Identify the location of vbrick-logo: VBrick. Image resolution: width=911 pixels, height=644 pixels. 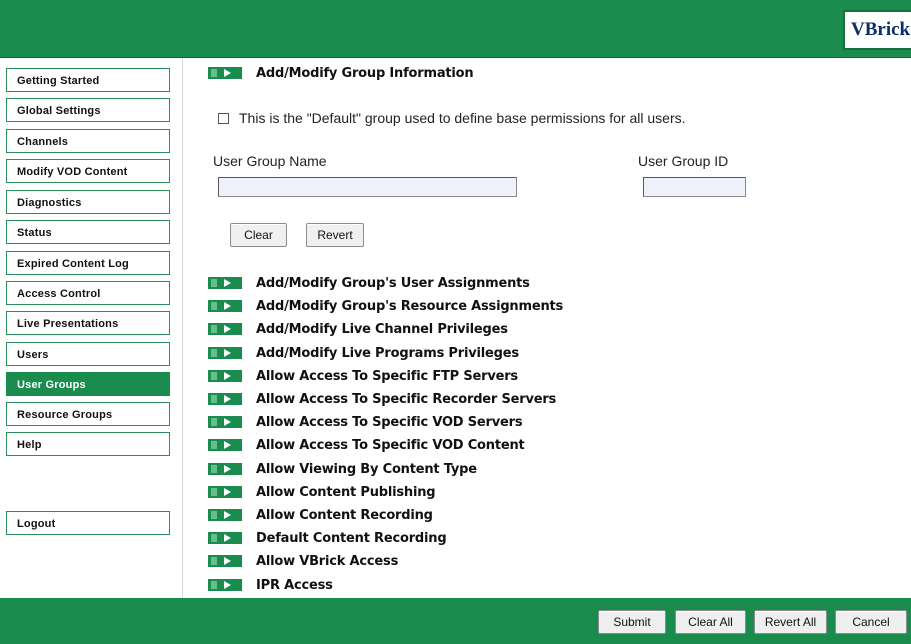
(877, 30).